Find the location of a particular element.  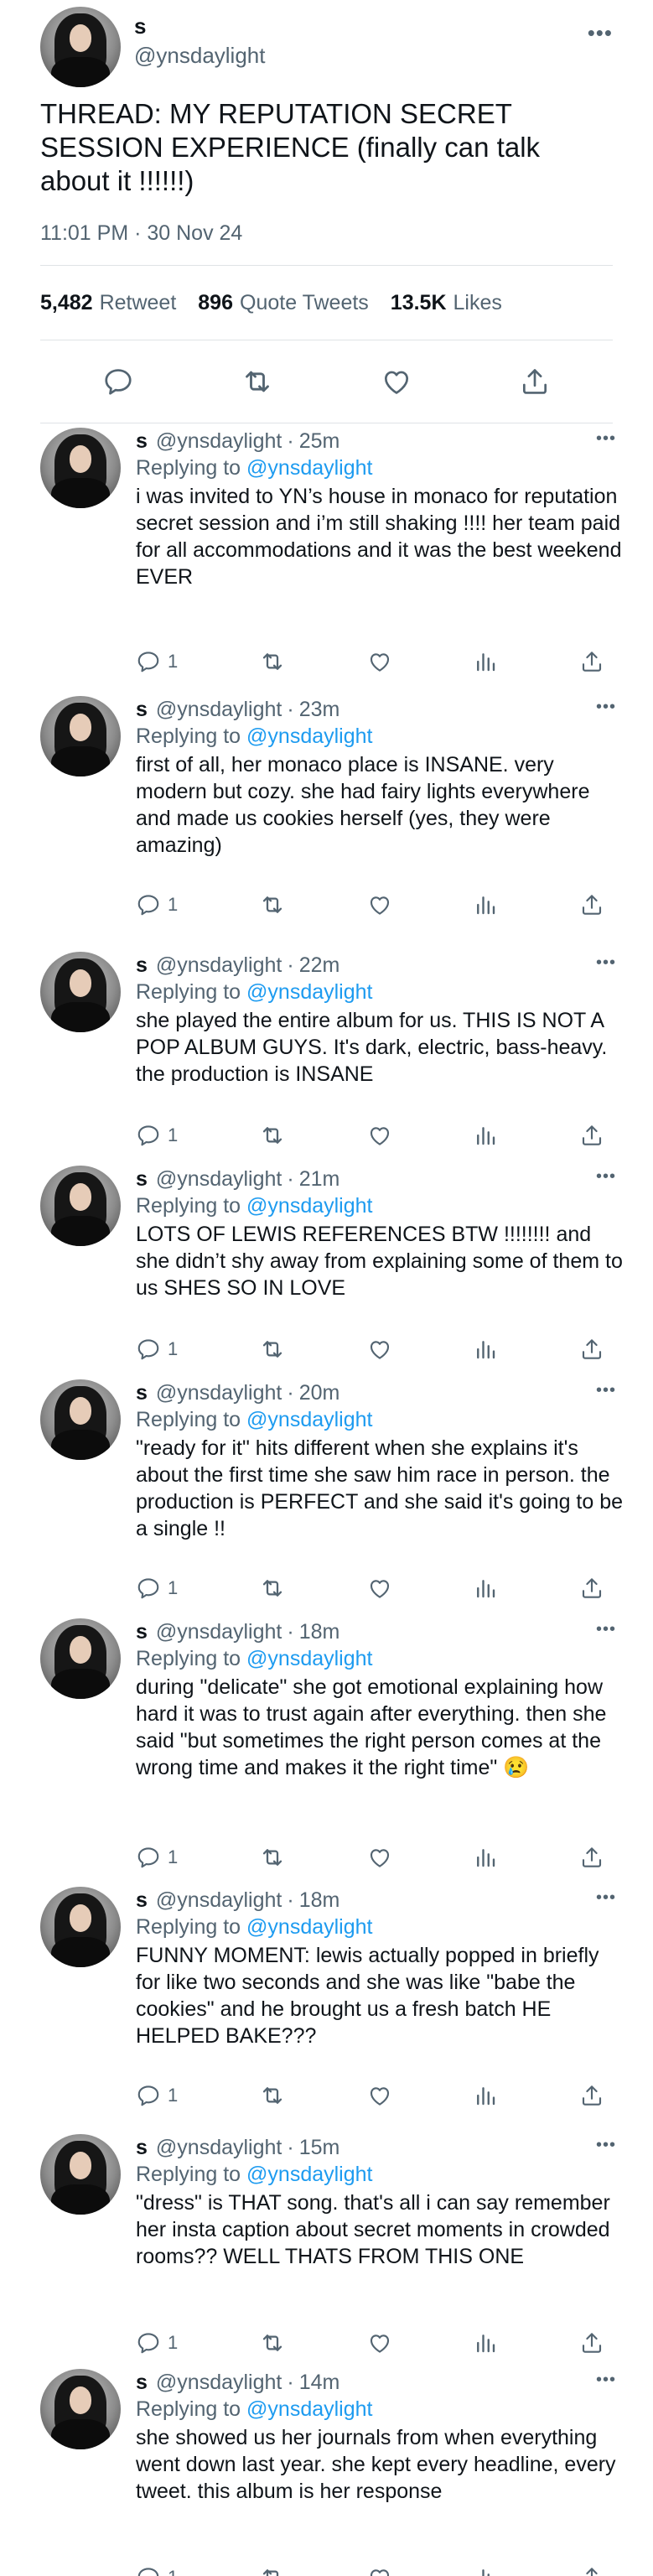

main-tweet-timestamp: 11:01 PM · 30 Nov 24 is located at coordinates (326, 235).